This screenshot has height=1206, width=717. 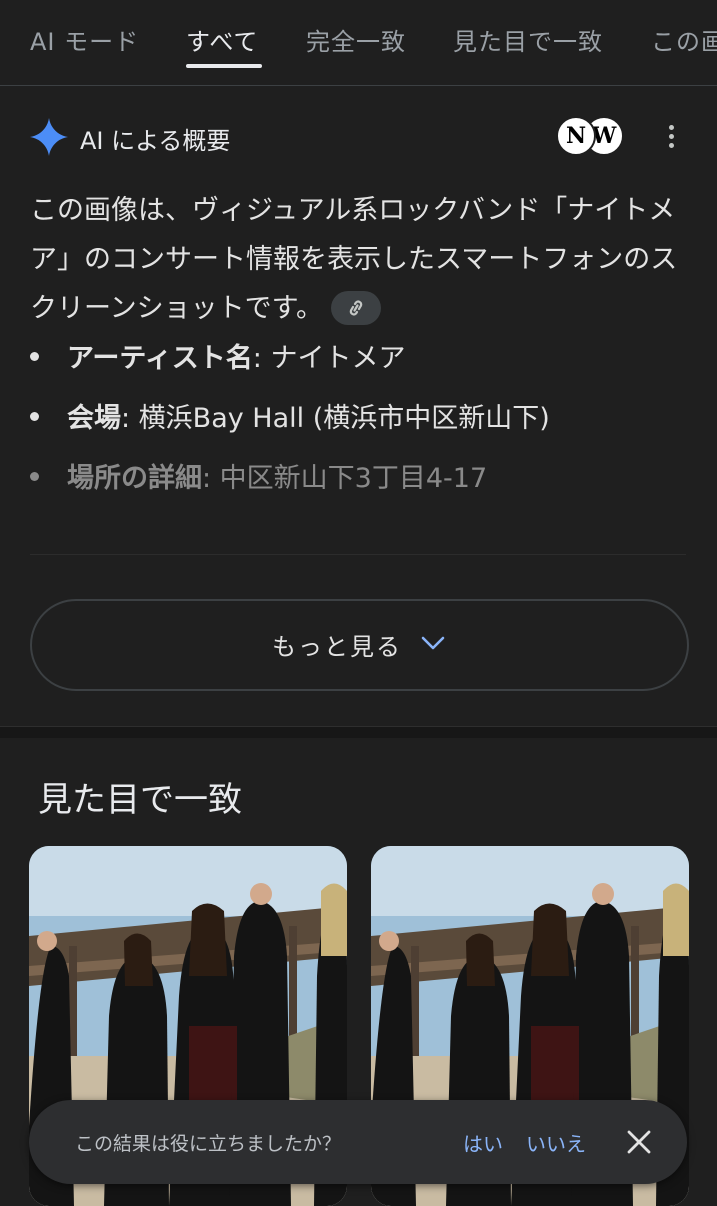 I want to click on show-more-label: もっと見る, so click(x=337, y=647).